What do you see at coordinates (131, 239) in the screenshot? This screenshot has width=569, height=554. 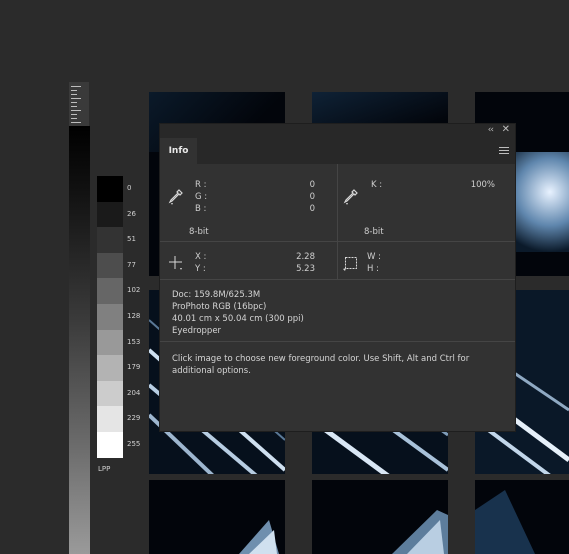 I see `luminance-value: 51` at bounding box center [131, 239].